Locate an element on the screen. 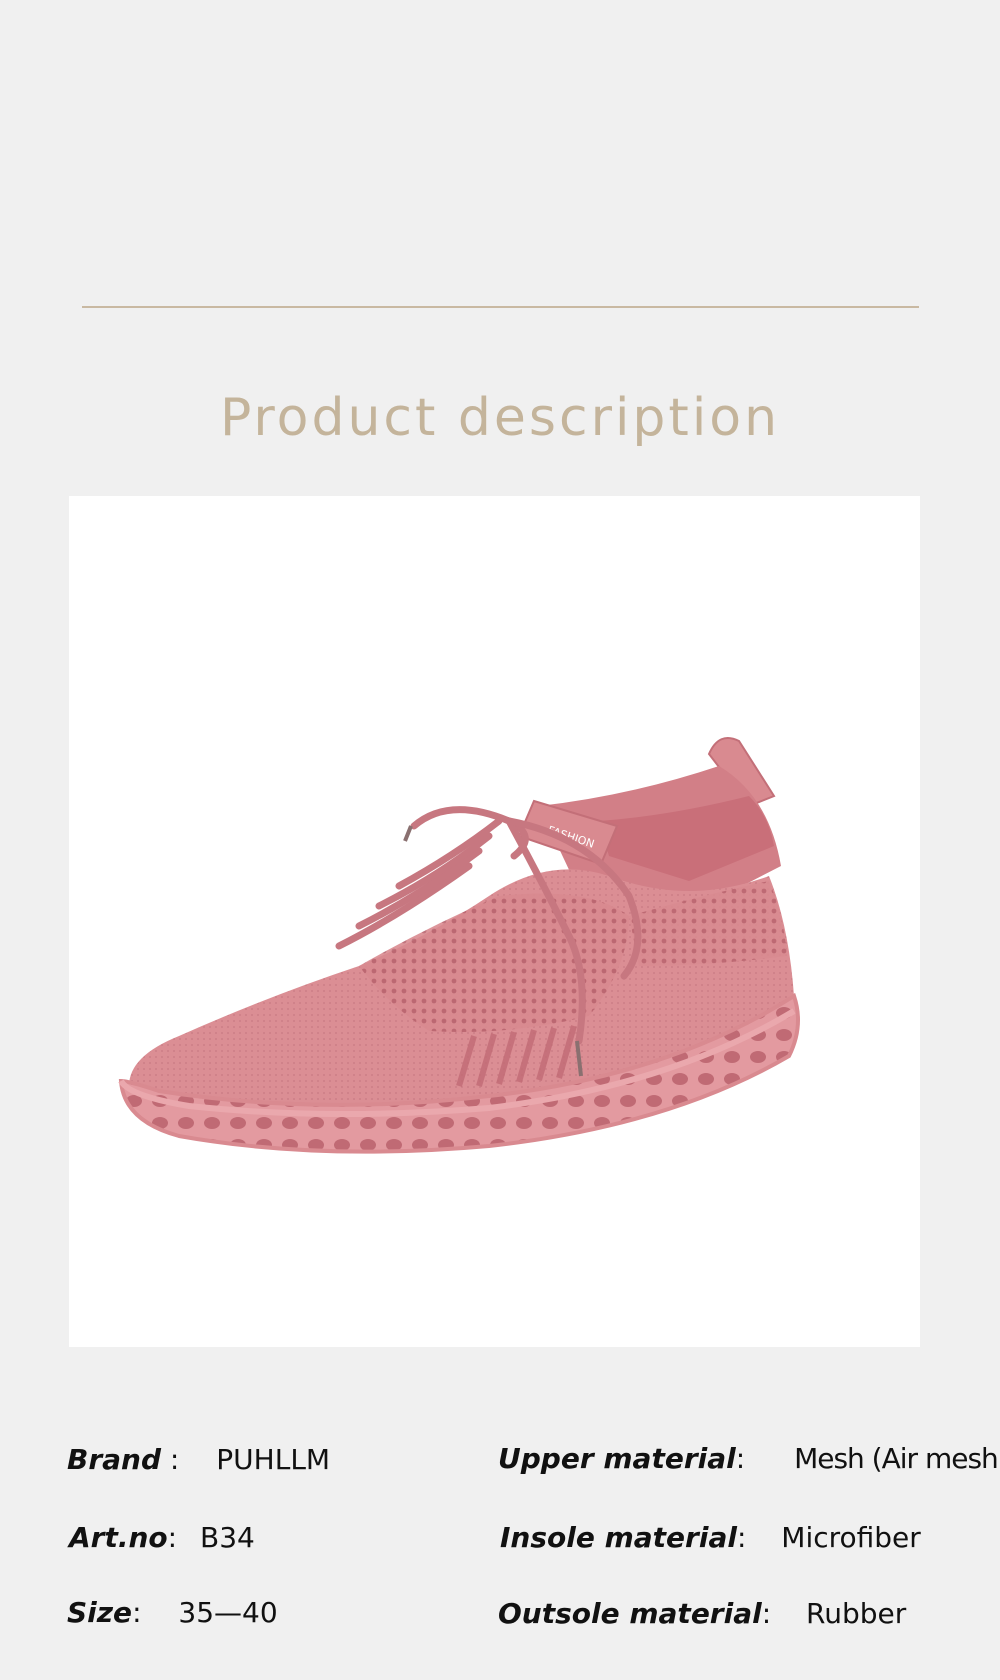 This screenshot has height=1680, width=1000. spec-brand-value: PUHLLM is located at coordinates (273, 1459).